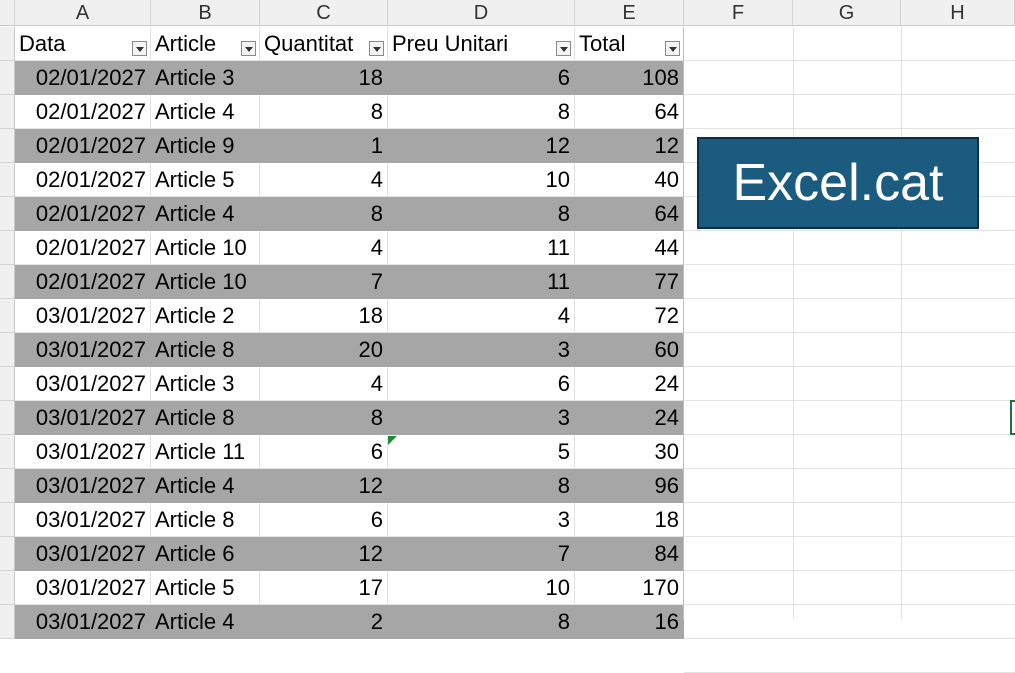 This screenshot has width=1015, height=673. I want to click on table-cell: 2, so click(324, 622).